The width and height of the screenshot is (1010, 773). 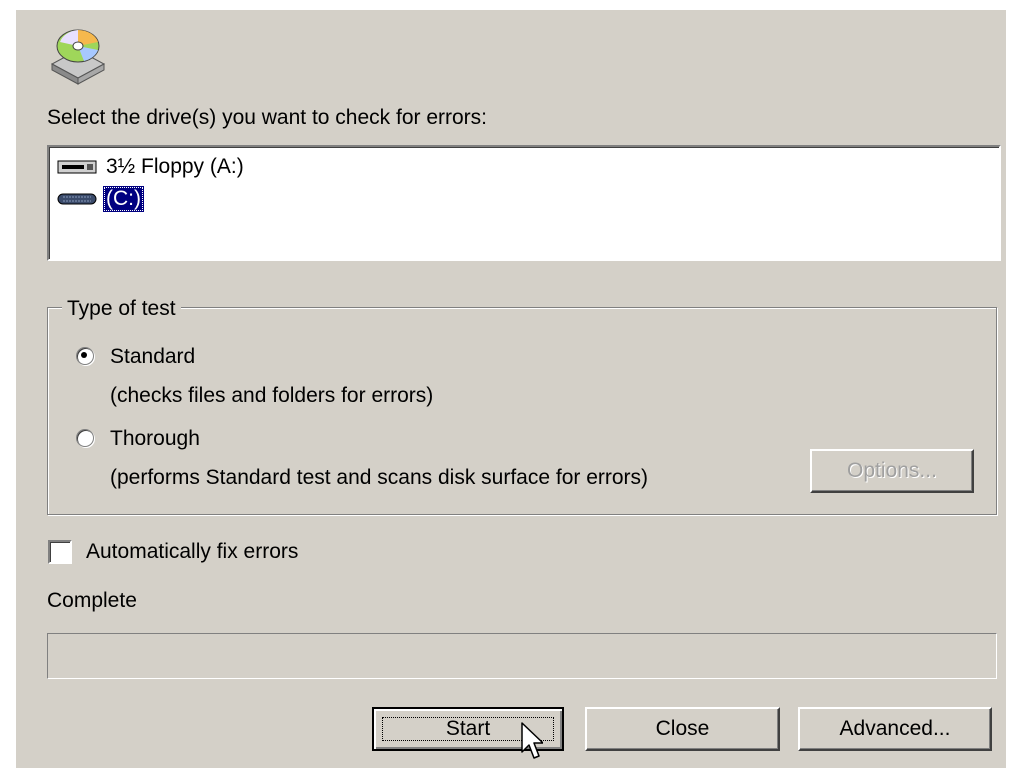 I want to click on drive-label-floppy: 3½ Floppy (A:), so click(x=175, y=166).